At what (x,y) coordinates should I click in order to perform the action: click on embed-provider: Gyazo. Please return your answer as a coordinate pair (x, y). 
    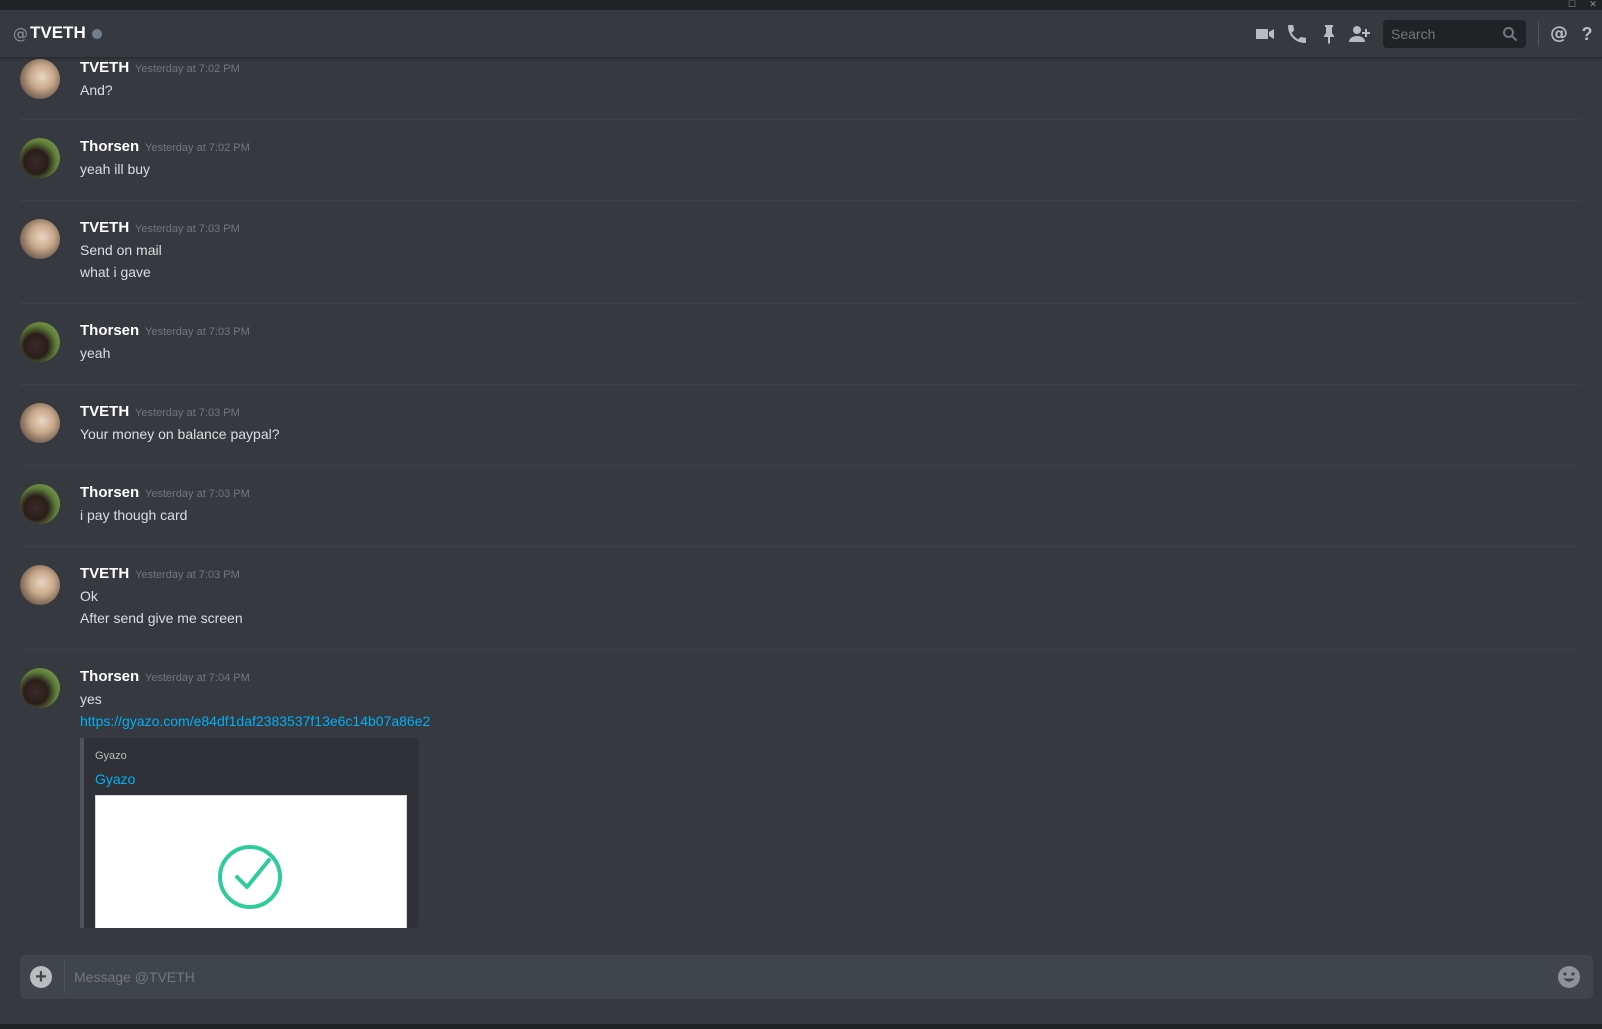
    Looking at the image, I should click on (111, 756).